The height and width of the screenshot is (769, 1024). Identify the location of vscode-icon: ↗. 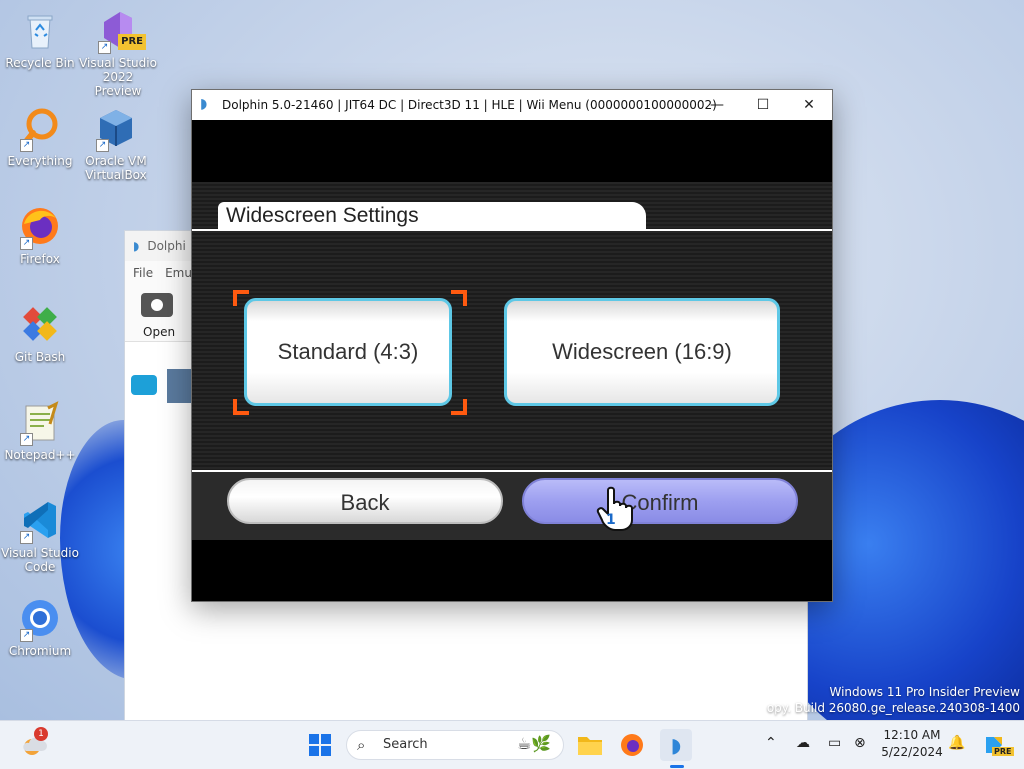
(40, 521).